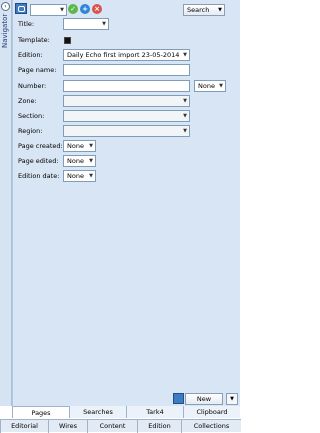  What do you see at coordinates (112, 426) in the screenshot?
I see `tab-content: Content` at bounding box center [112, 426].